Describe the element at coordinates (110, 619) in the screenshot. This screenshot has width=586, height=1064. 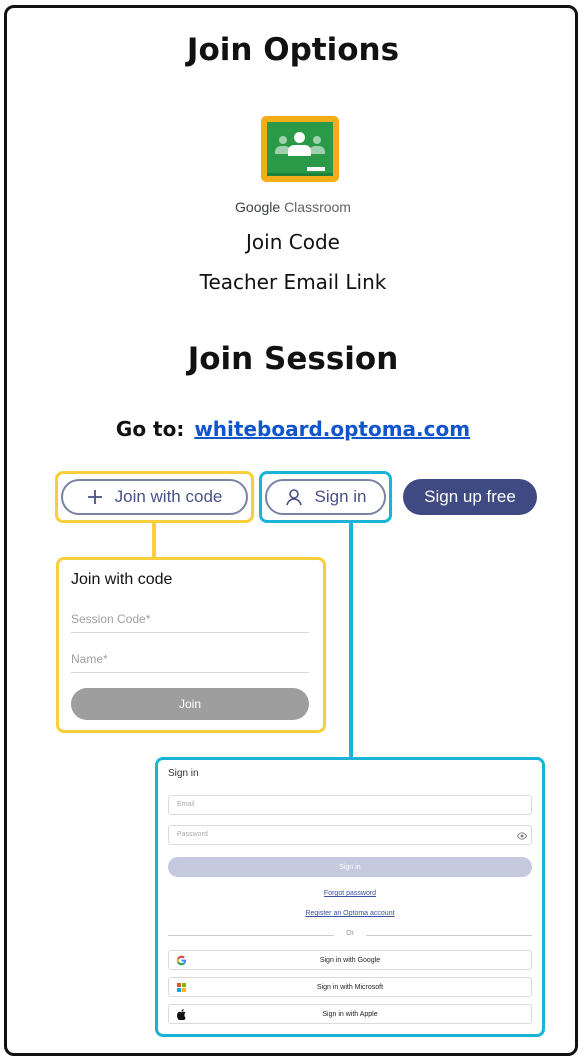
I see `session-code-input: Session Code*` at that location.